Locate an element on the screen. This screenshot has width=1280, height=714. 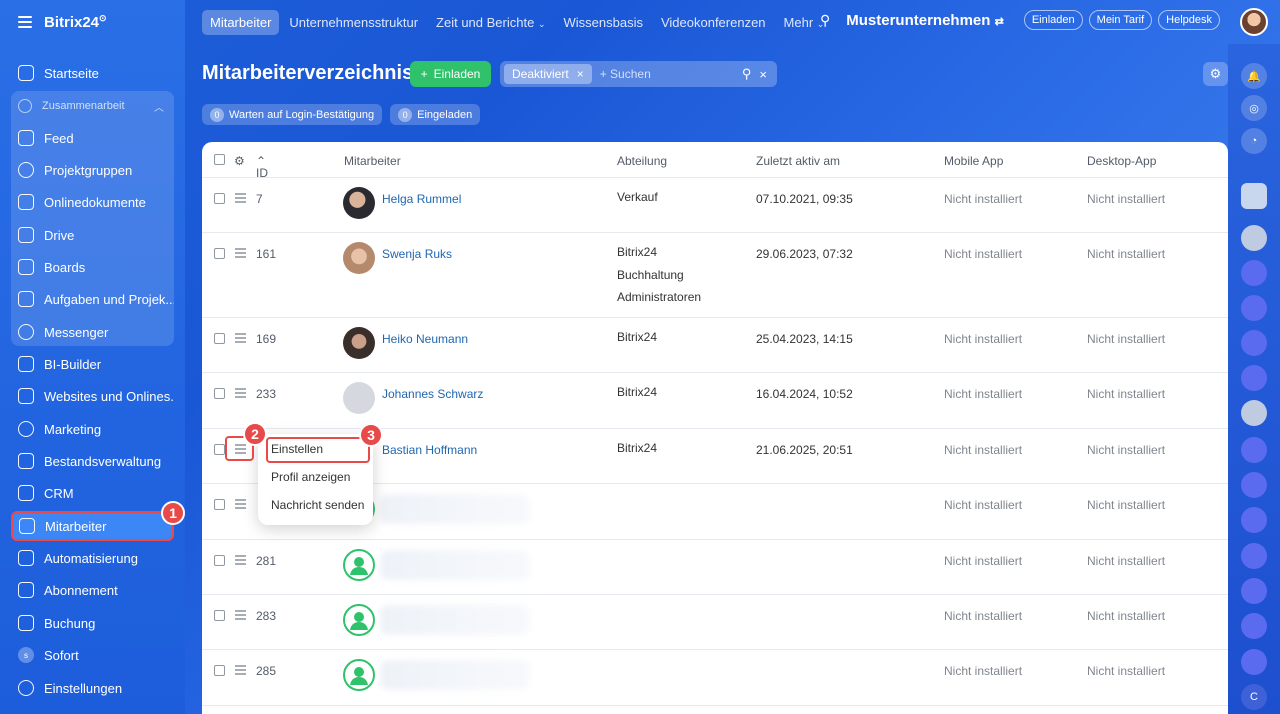
company-name: Musterunternehmen ⇄ is located at coordinates (925, 20).